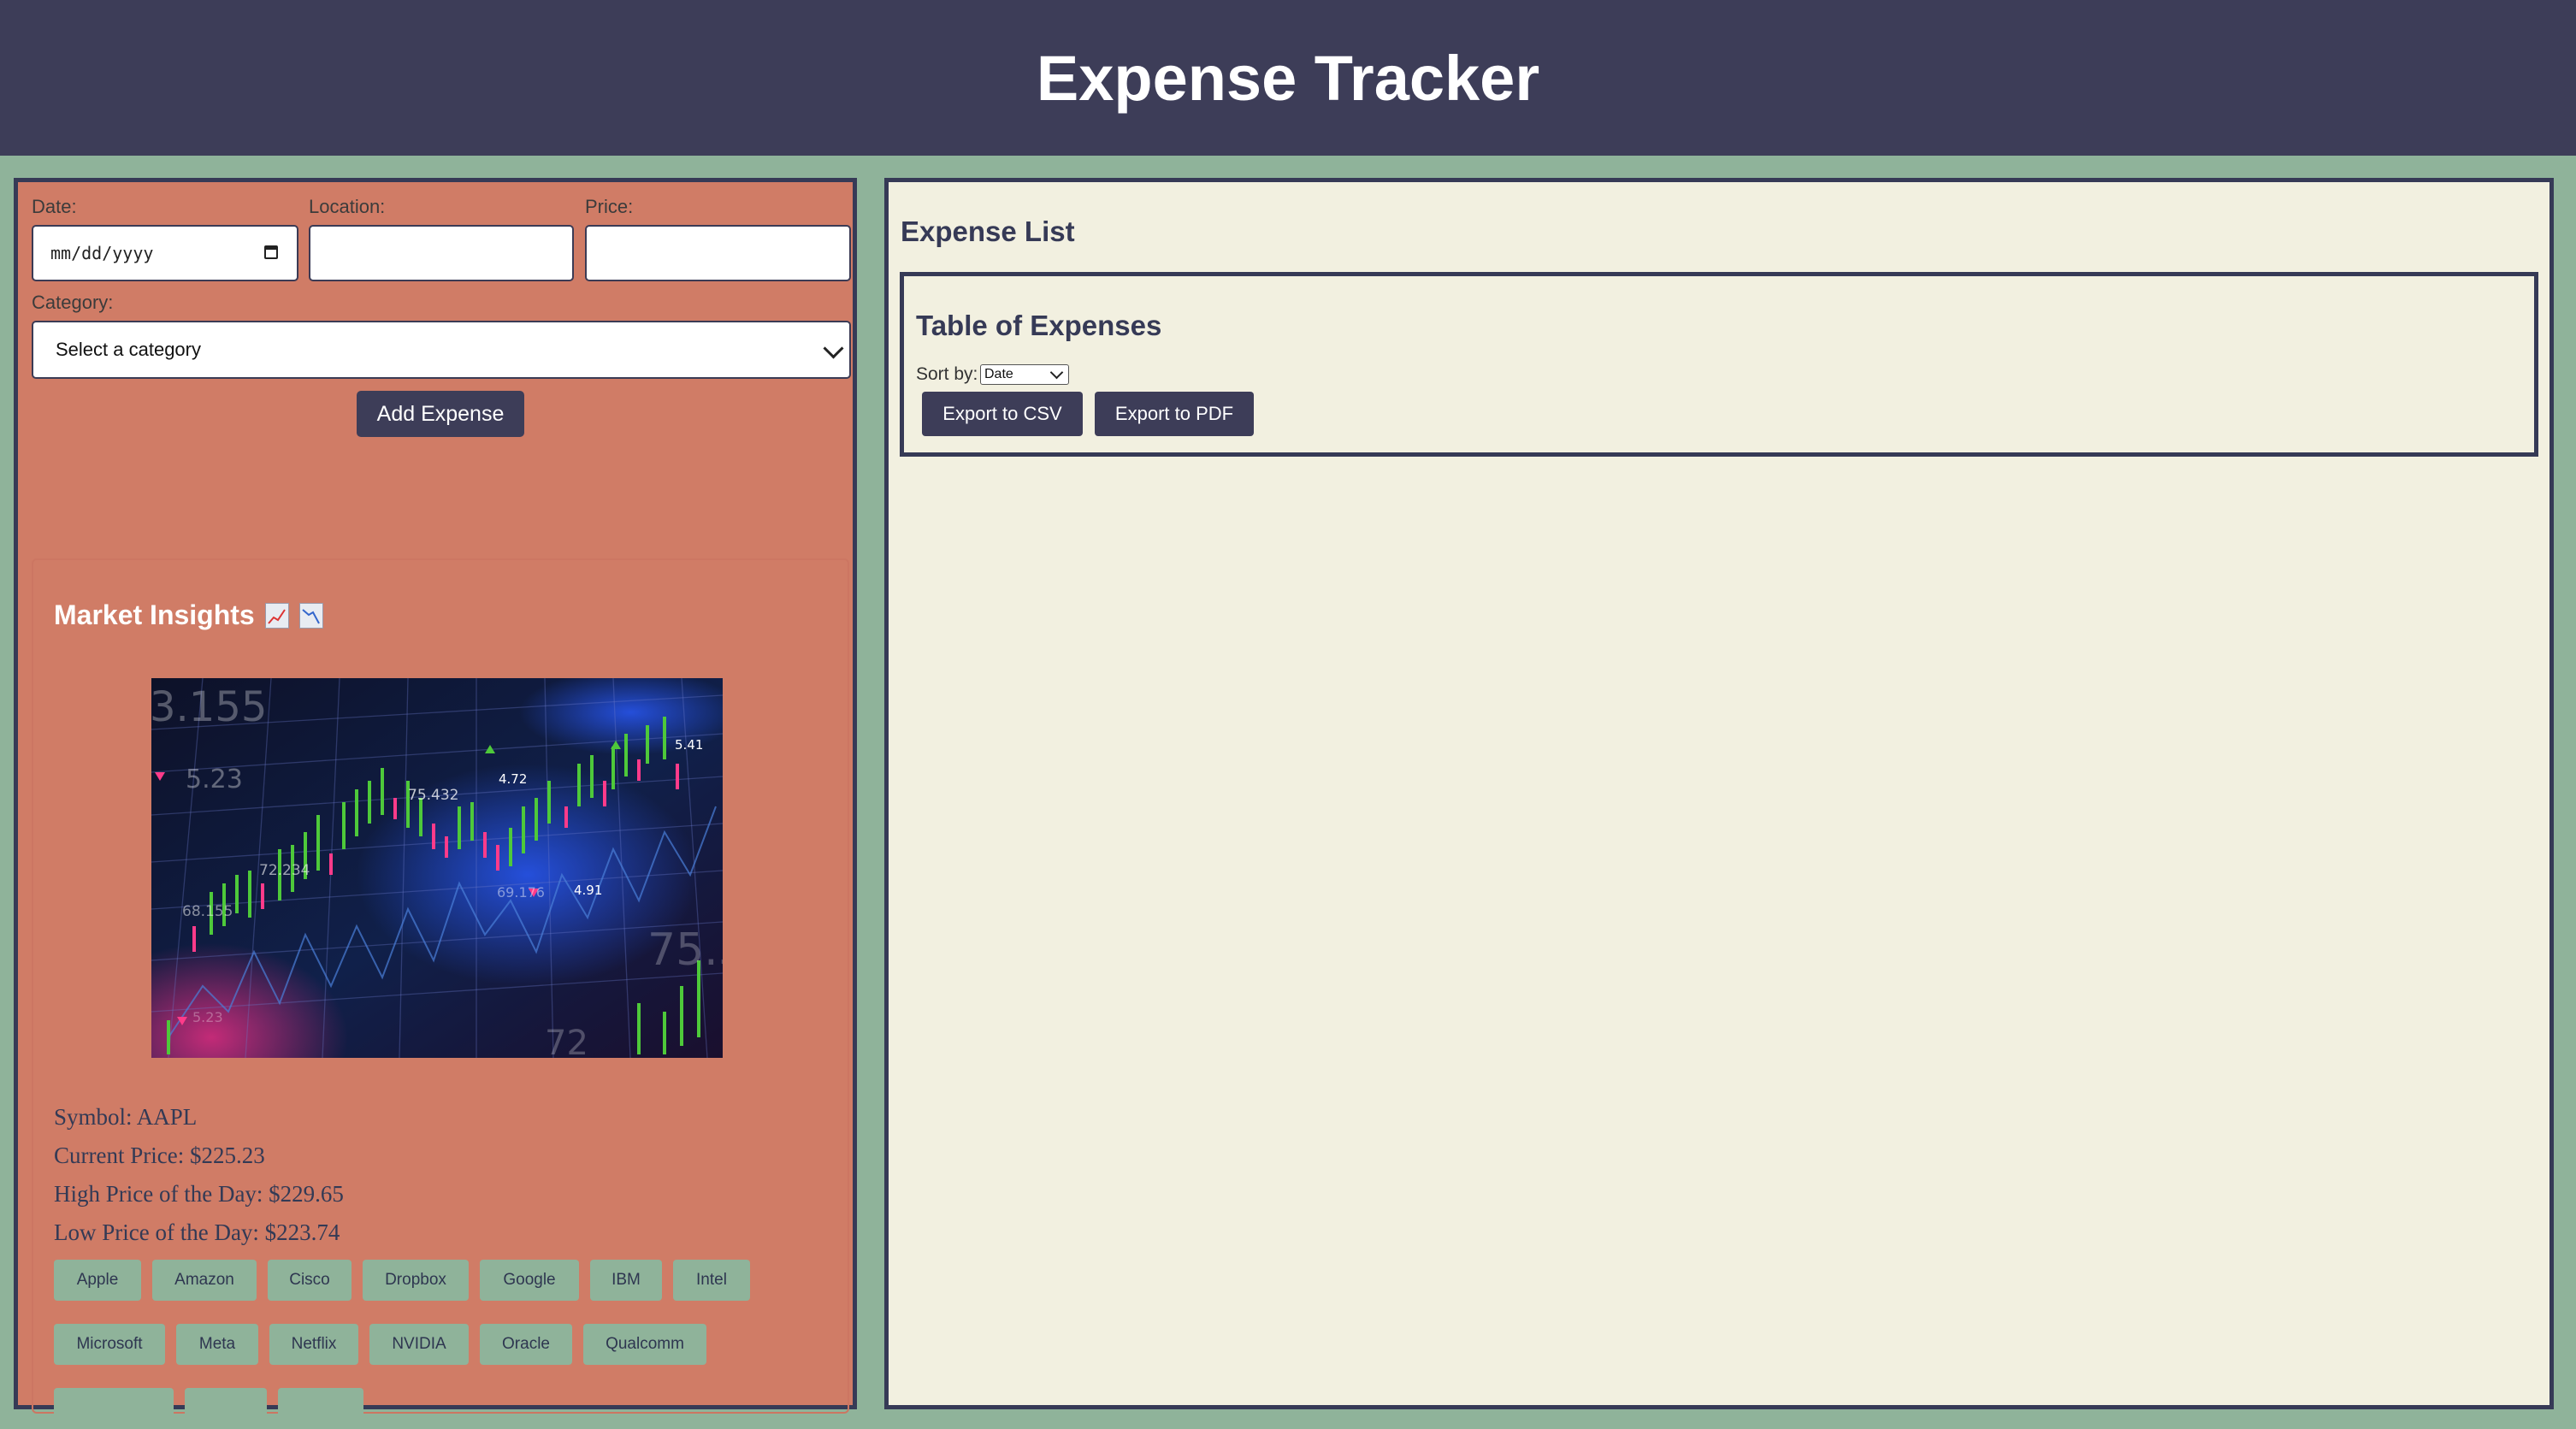 This screenshot has height=1429, width=2576. I want to click on price-input, so click(718, 253).